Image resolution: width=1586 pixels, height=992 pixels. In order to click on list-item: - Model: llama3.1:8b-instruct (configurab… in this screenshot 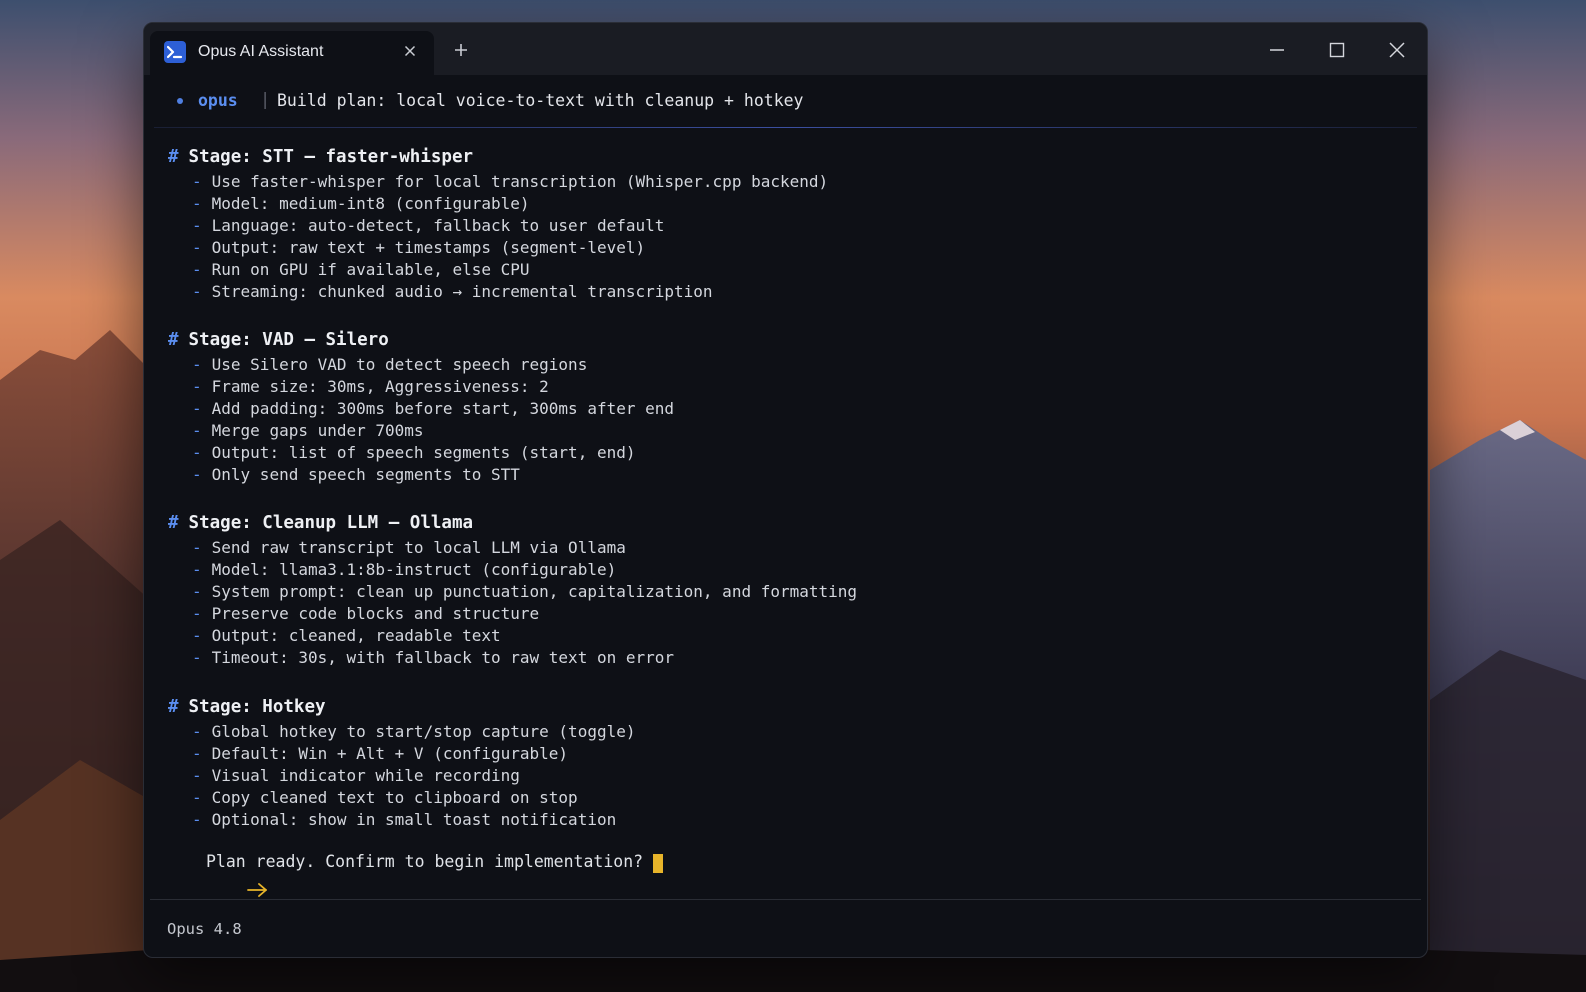, I will do `click(404, 569)`.